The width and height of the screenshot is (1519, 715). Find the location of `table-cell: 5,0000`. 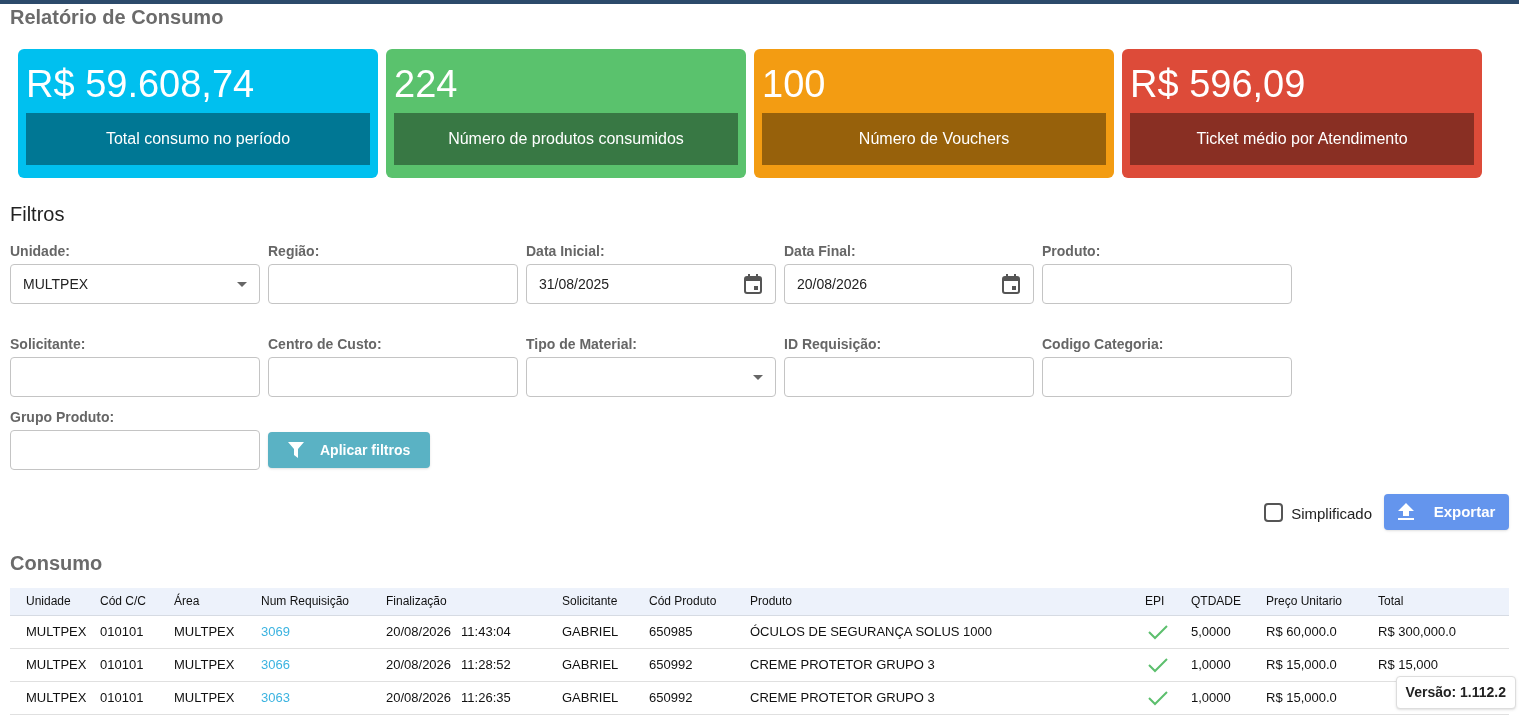

table-cell: 5,0000 is located at coordinates (1228, 631).